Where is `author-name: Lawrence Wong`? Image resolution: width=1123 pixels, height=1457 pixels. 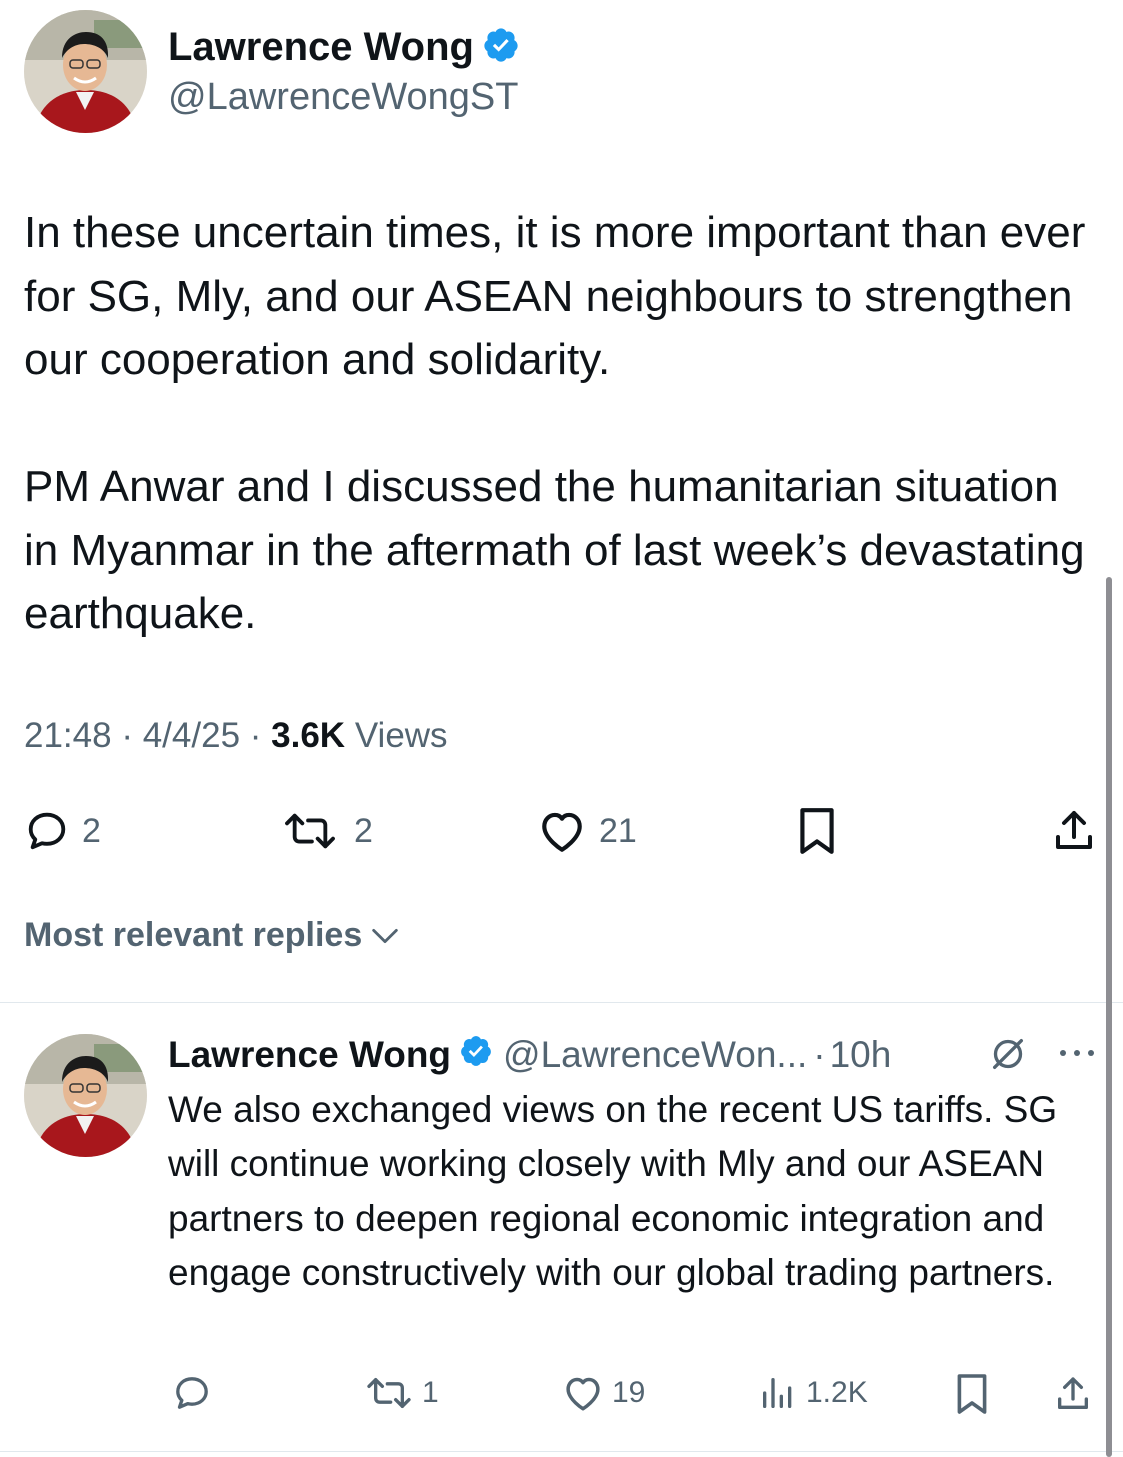 author-name: Lawrence Wong is located at coordinates (321, 47).